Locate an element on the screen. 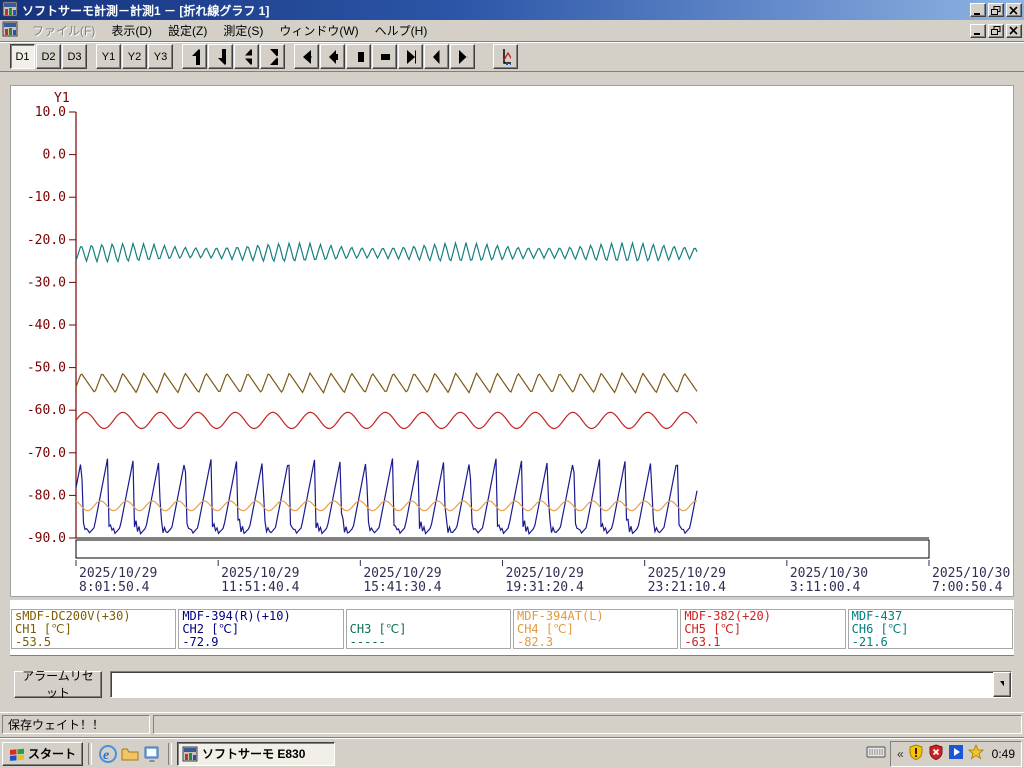 This screenshot has width=1024, height=768. svg-text: e is located at coordinates (106, 755).